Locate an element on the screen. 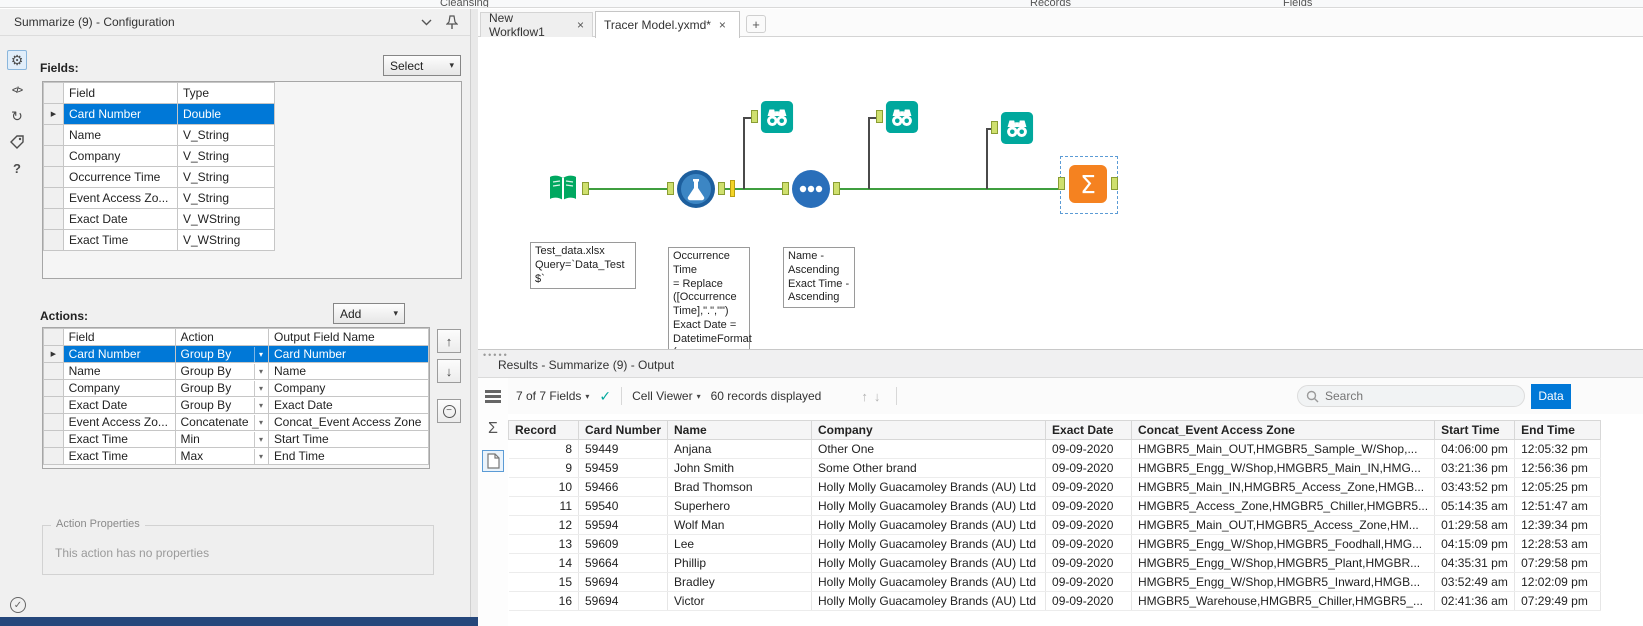 This screenshot has width=1643, height=626. results-cell: Other One is located at coordinates (929, 449).